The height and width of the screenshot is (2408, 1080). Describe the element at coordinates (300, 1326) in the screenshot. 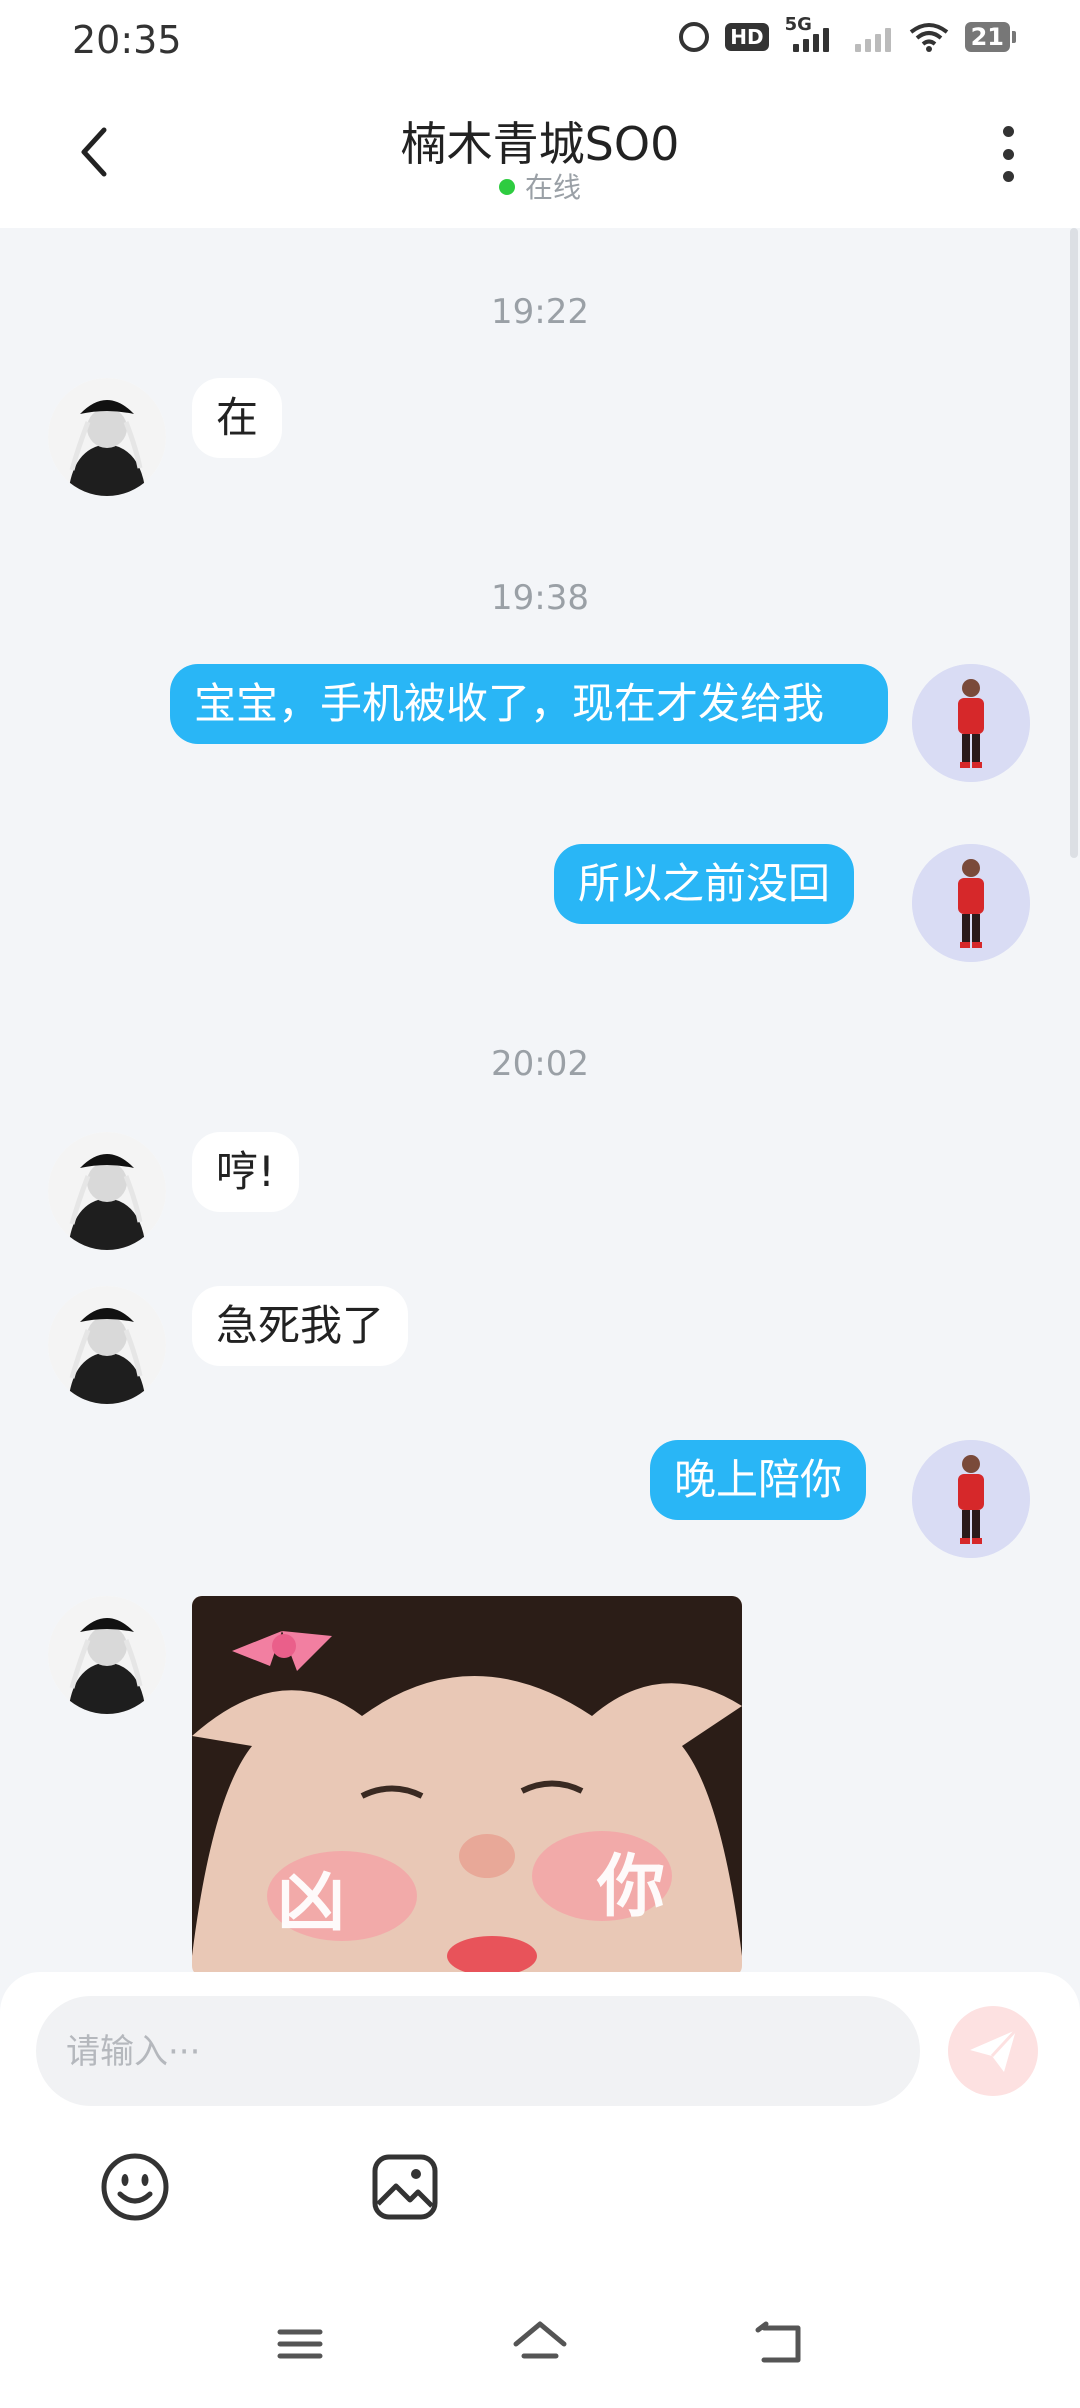

I see `message-bubble-incoming: 急死我了` at that location.